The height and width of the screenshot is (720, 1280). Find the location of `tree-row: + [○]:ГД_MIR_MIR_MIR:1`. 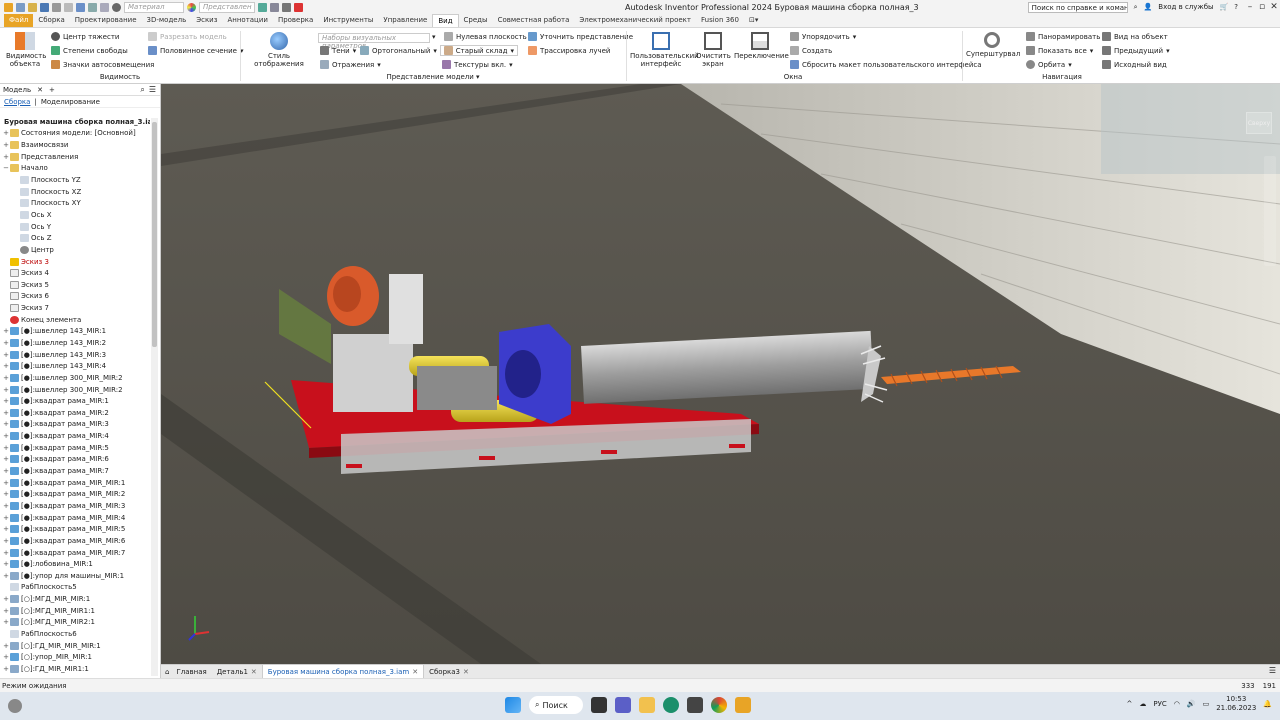

tree-row: + [○]:ГД_MIR_MIR_MIR:1 is located at coordinates (75, 646).